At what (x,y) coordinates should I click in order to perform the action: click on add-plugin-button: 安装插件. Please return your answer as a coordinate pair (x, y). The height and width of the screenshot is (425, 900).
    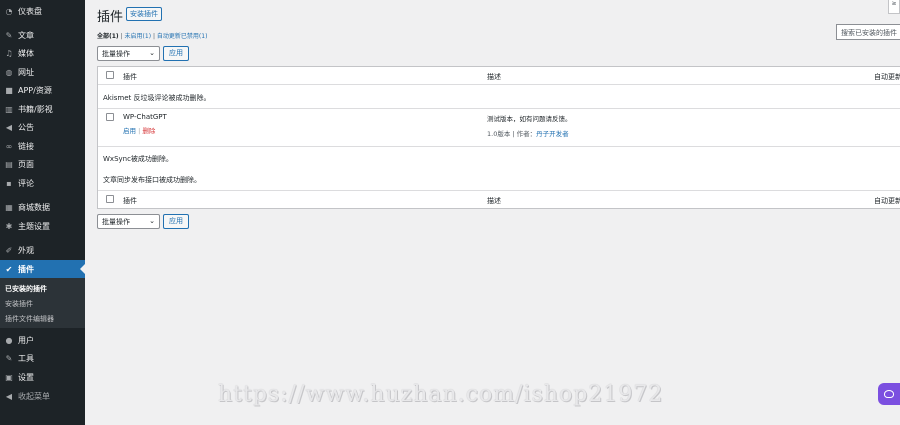
    Looking at the image, I should click on (144, 14).